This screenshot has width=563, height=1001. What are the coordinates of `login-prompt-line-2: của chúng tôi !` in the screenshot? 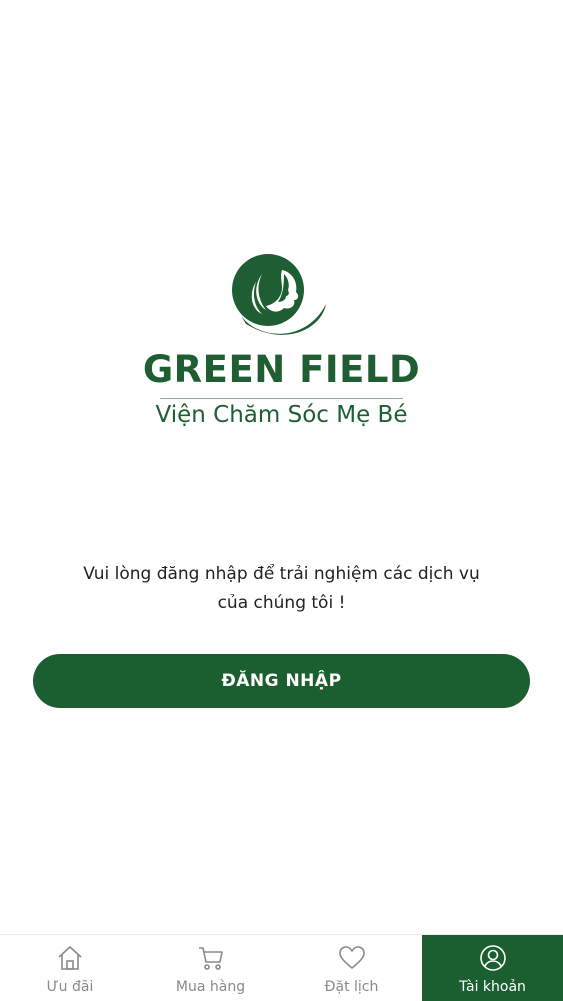 It's located at (281, 603).